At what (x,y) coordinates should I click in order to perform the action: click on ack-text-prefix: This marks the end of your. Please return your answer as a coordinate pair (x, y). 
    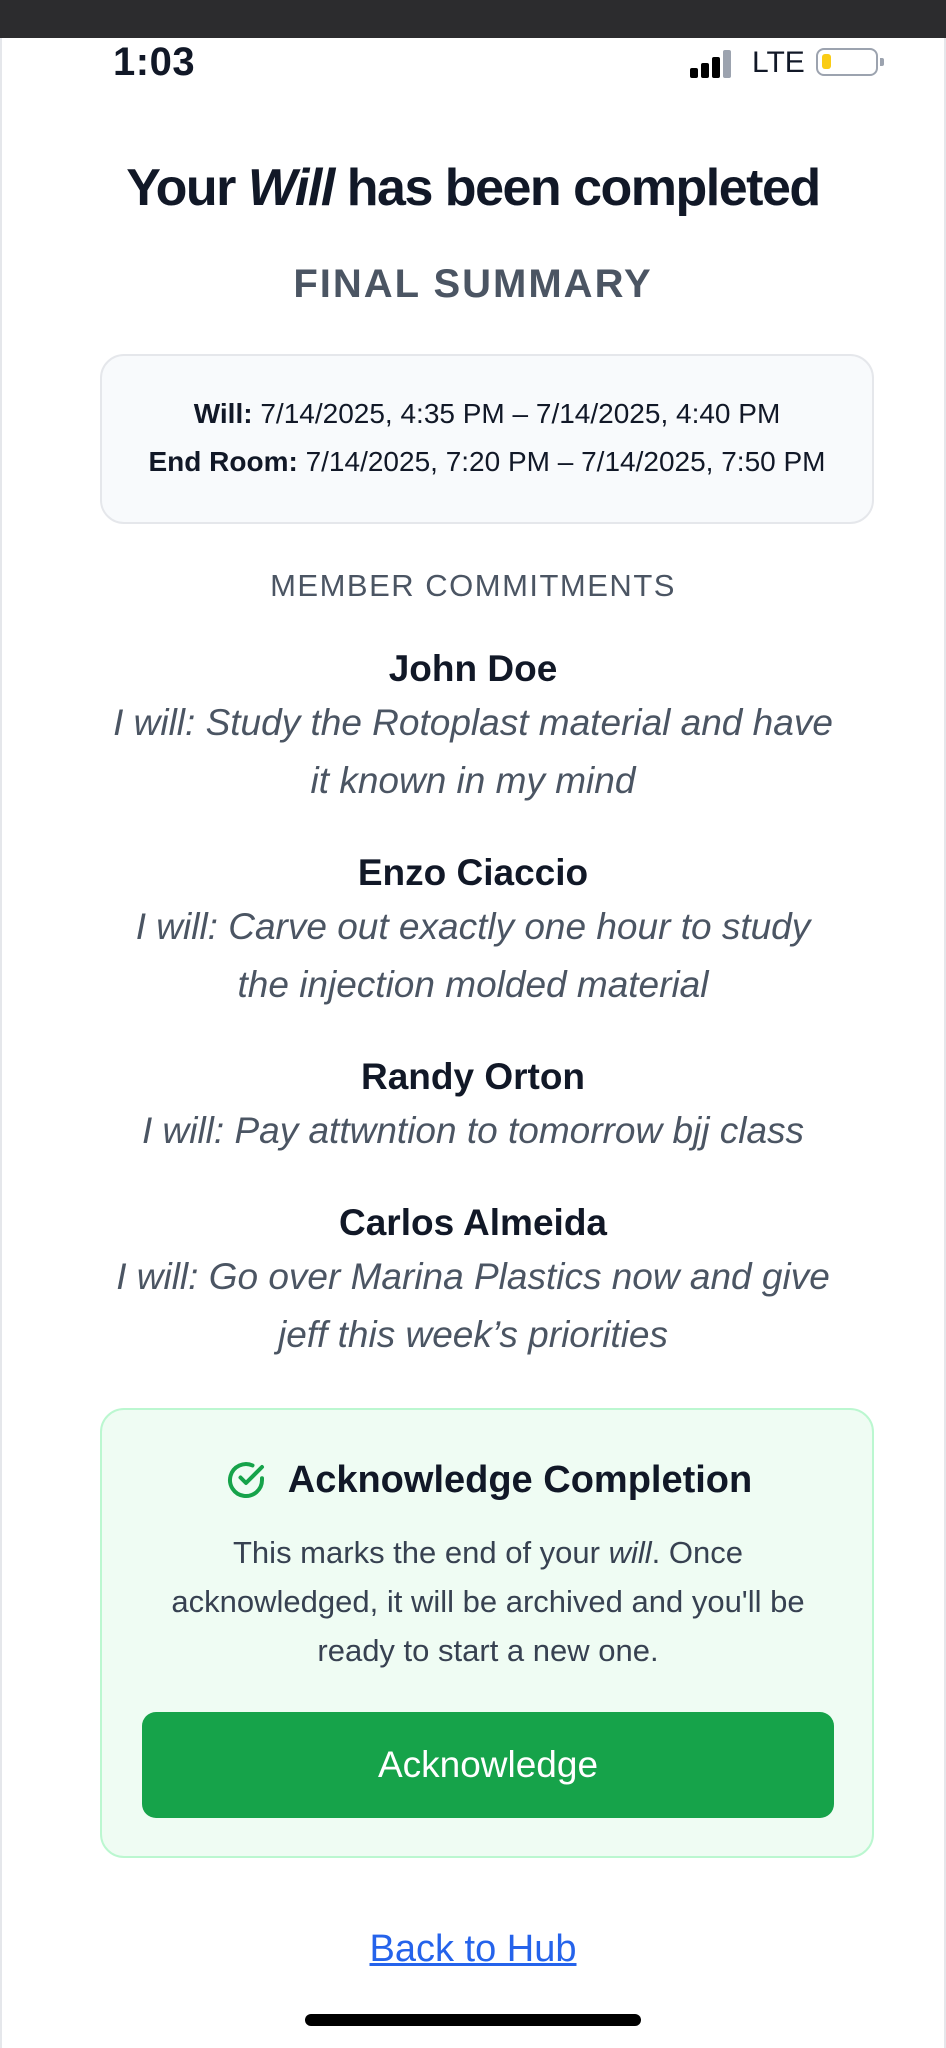
    Looking at the image, I should click on (421, 1552).